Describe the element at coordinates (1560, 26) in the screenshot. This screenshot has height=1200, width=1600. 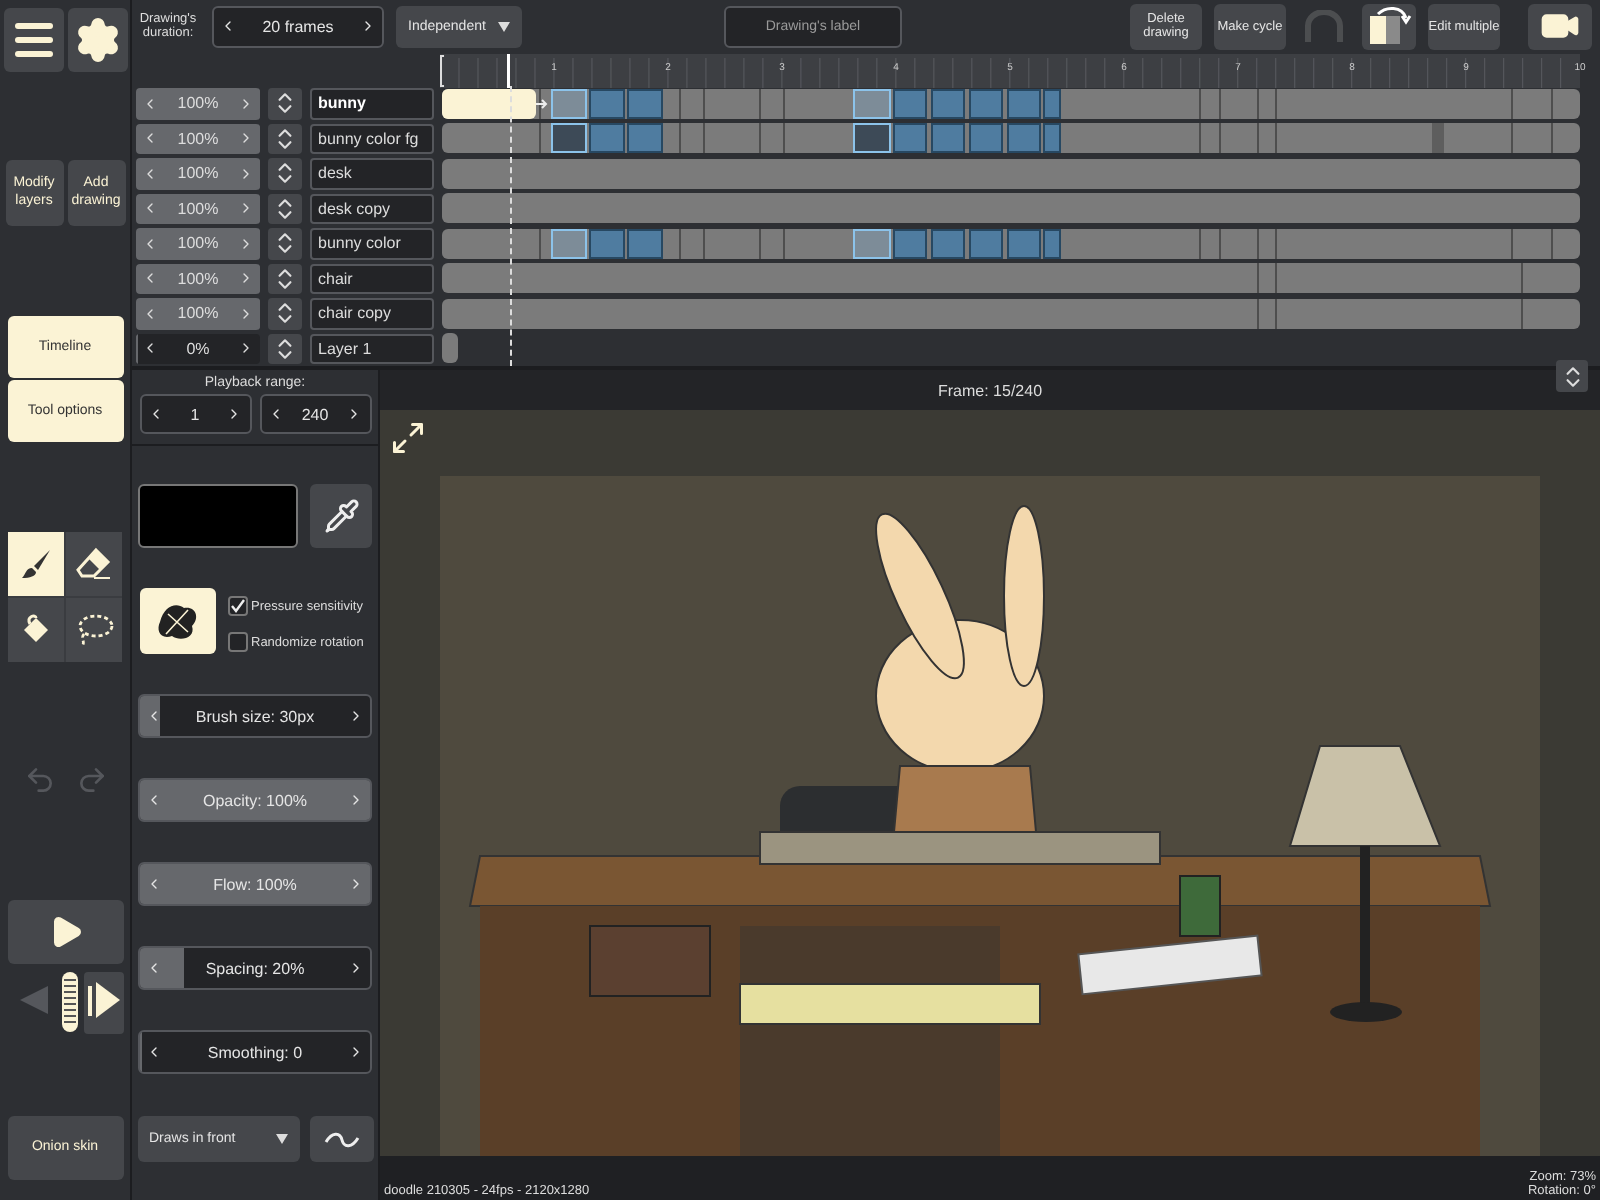
I see `camera-button` at that location.